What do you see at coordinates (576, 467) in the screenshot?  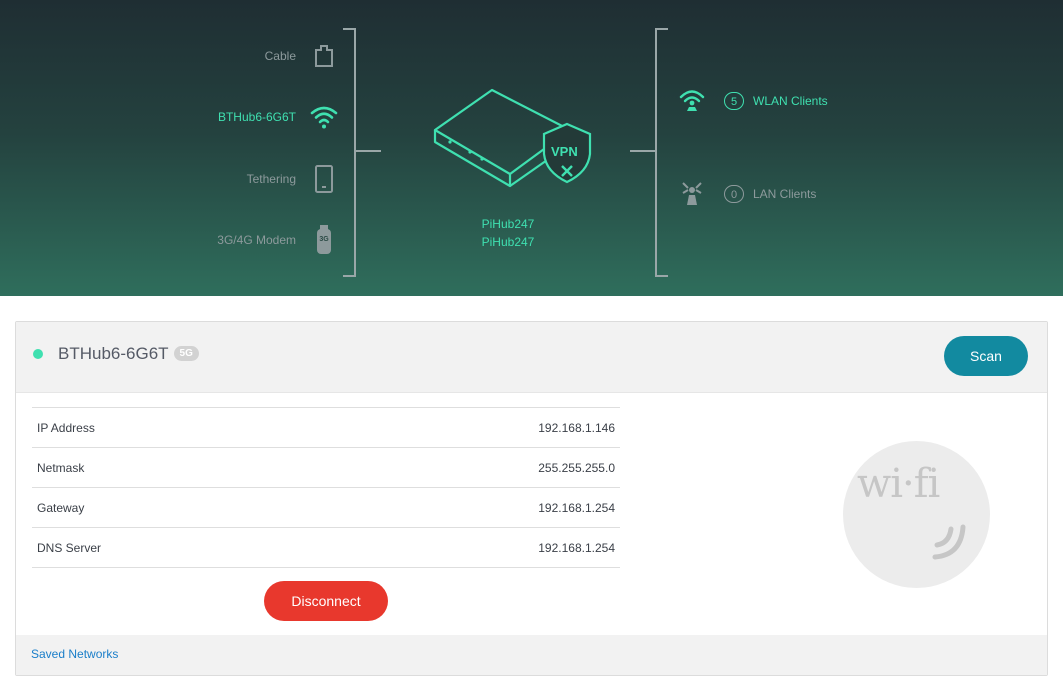 I see `info-value: 255.255.255.0` at bounding box center [576, 467].